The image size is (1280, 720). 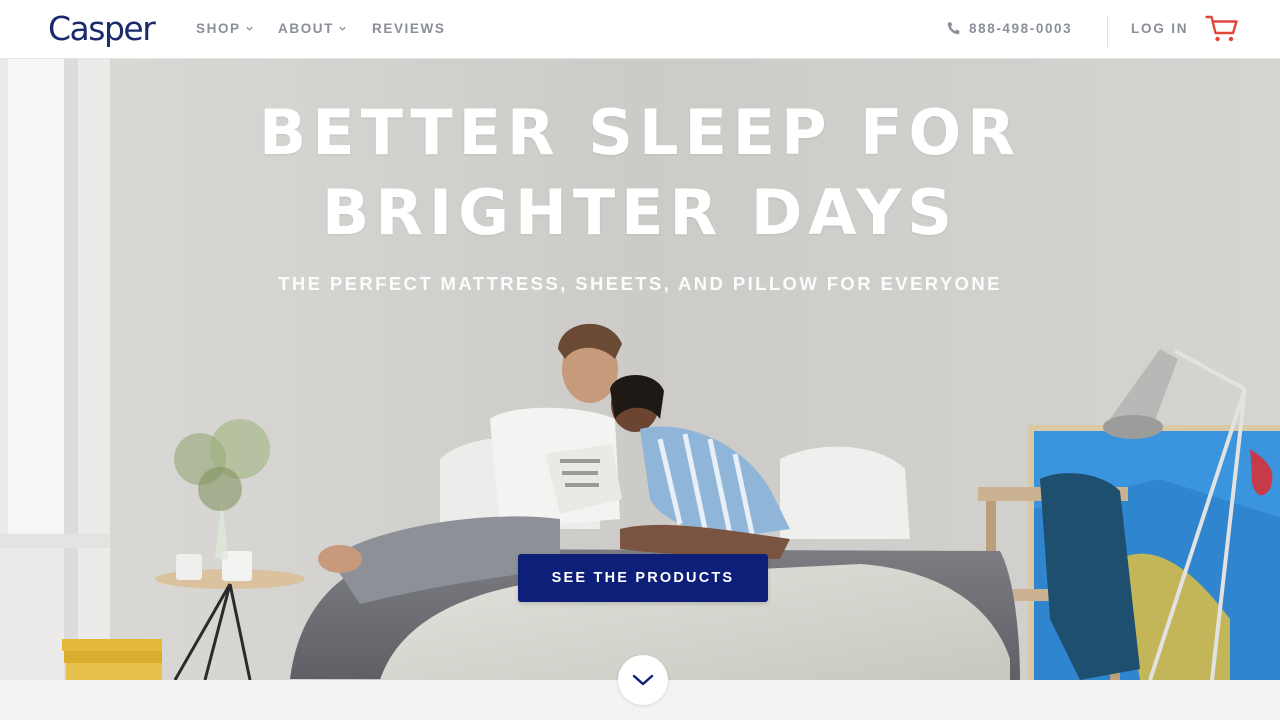 I want to click on nav-about: ABOUT, so click(x=312, y=28).